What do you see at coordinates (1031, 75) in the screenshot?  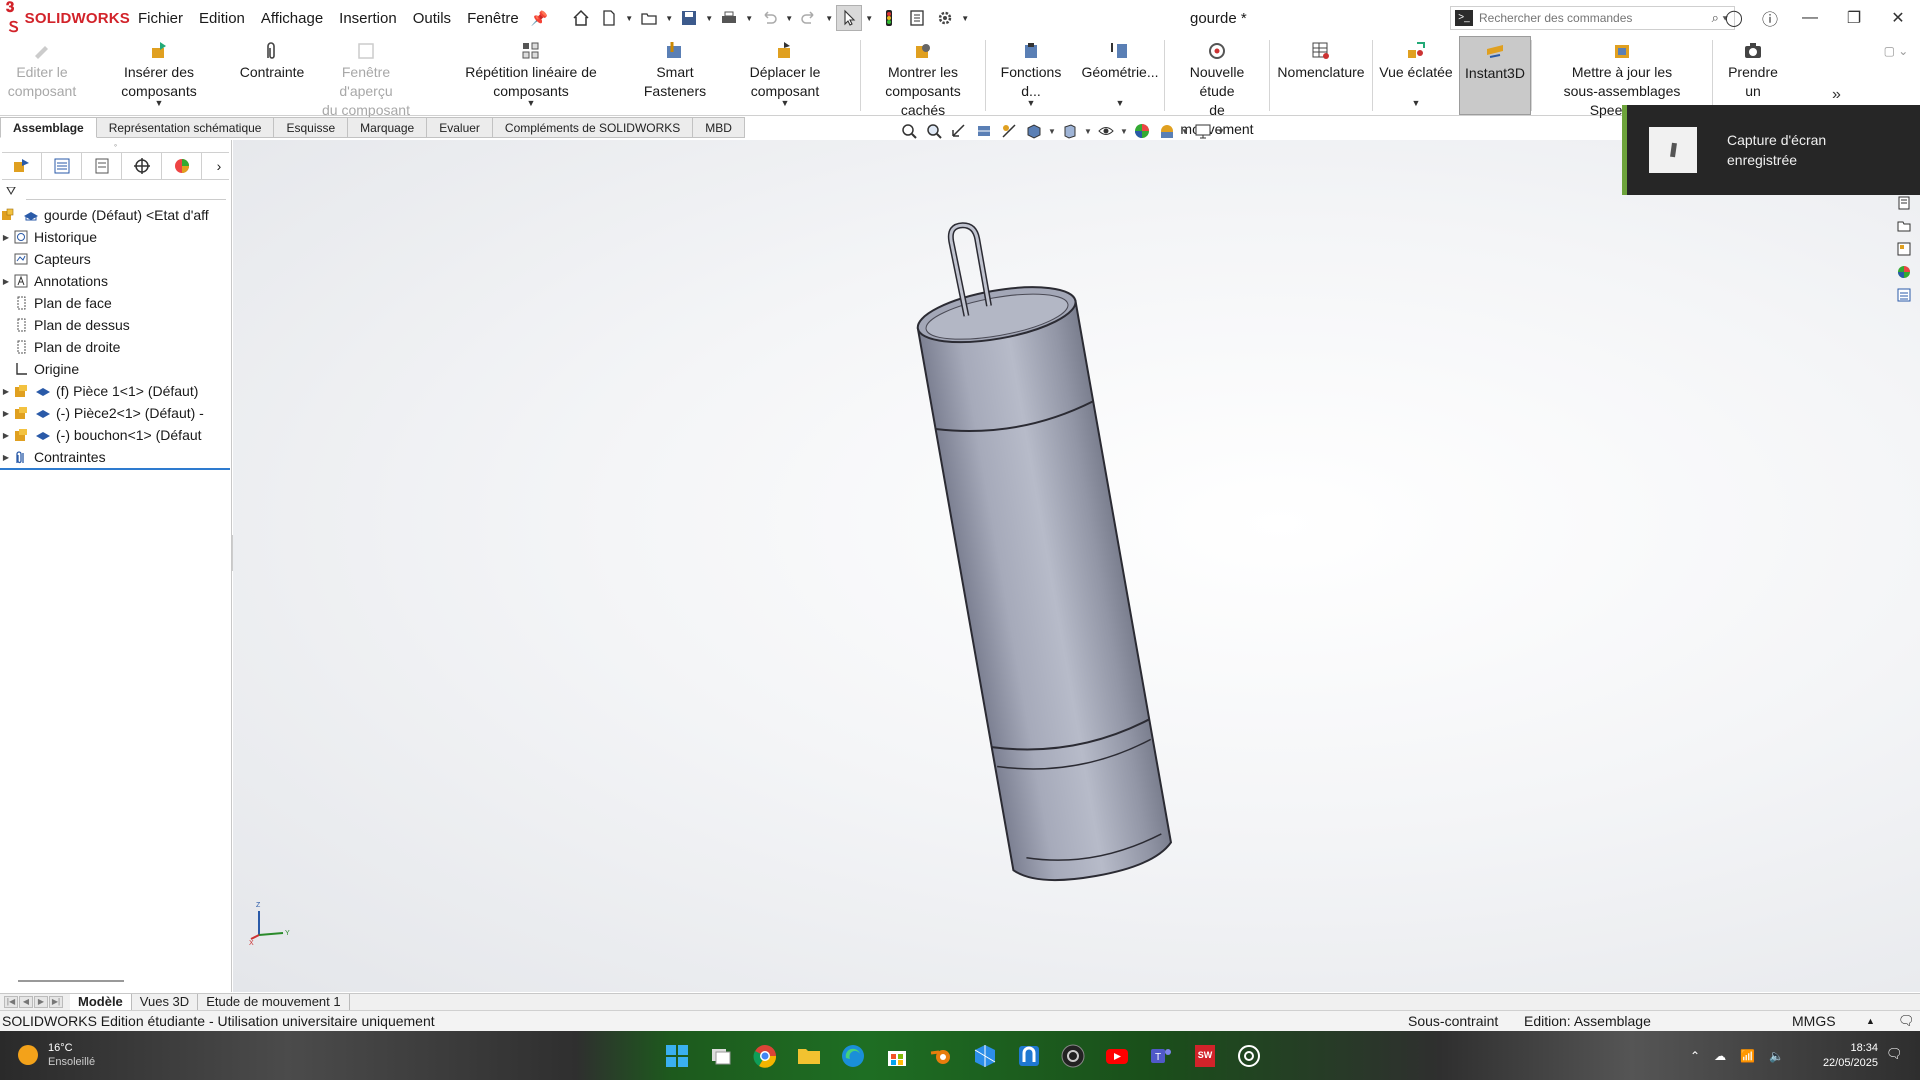 I see `assembly-features-button: Fonctions d... ▼` at bounding box center [1031, 75].